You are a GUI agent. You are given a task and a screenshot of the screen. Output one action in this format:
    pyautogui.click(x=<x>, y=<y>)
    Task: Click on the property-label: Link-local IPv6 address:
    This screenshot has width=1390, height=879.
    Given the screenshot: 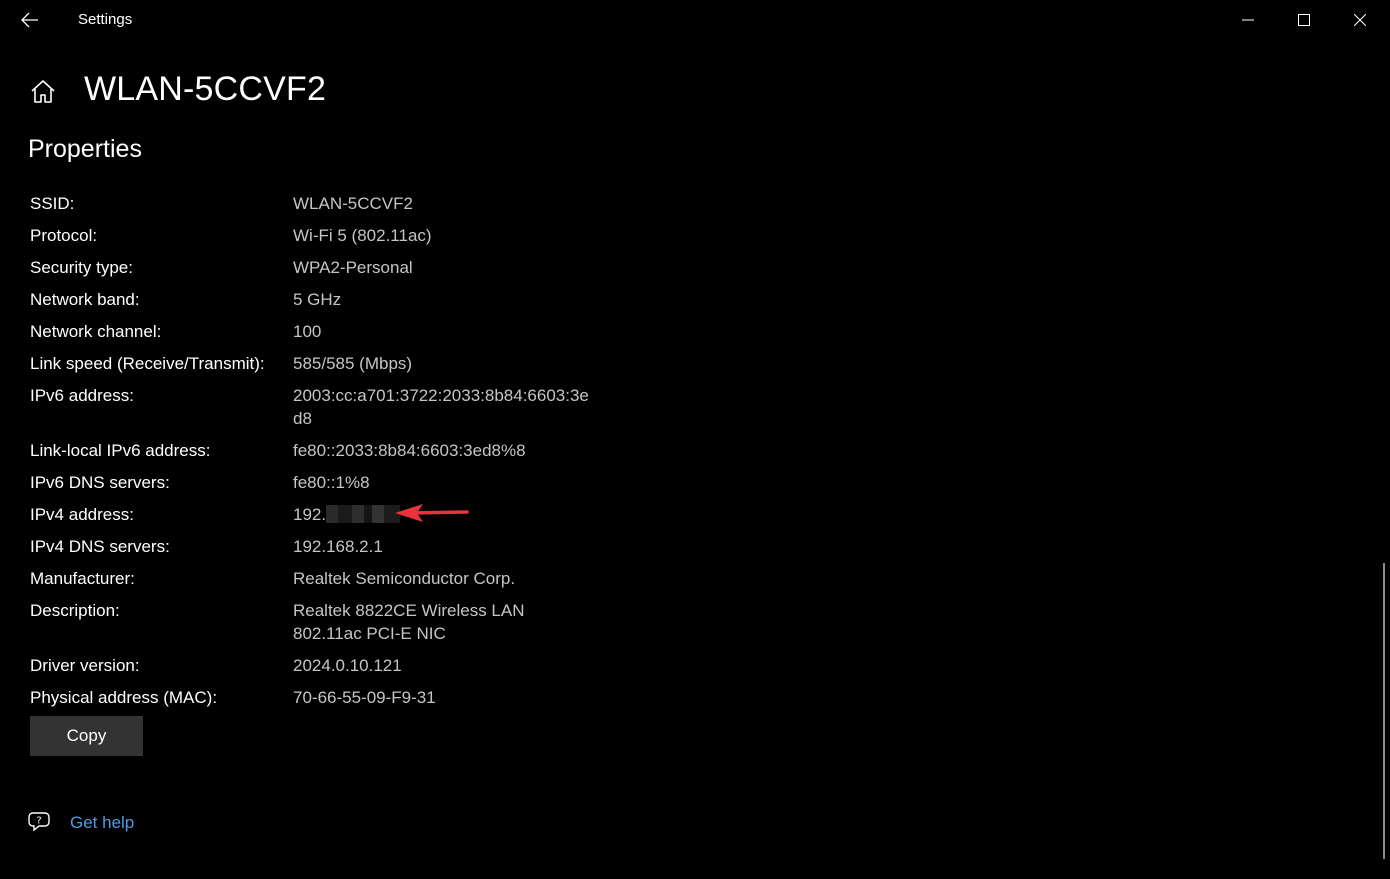 What is the action you would take?
    pyautogui.click(x=120, y=450)
    